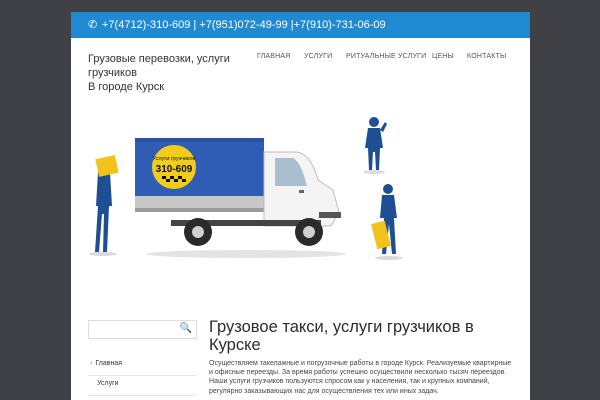 The height and width of the screenshot is (400, 600). Describe the element at coordinates (142, 386) in the screenshot. I see `sidebar-item-services: Услуги` at that location.